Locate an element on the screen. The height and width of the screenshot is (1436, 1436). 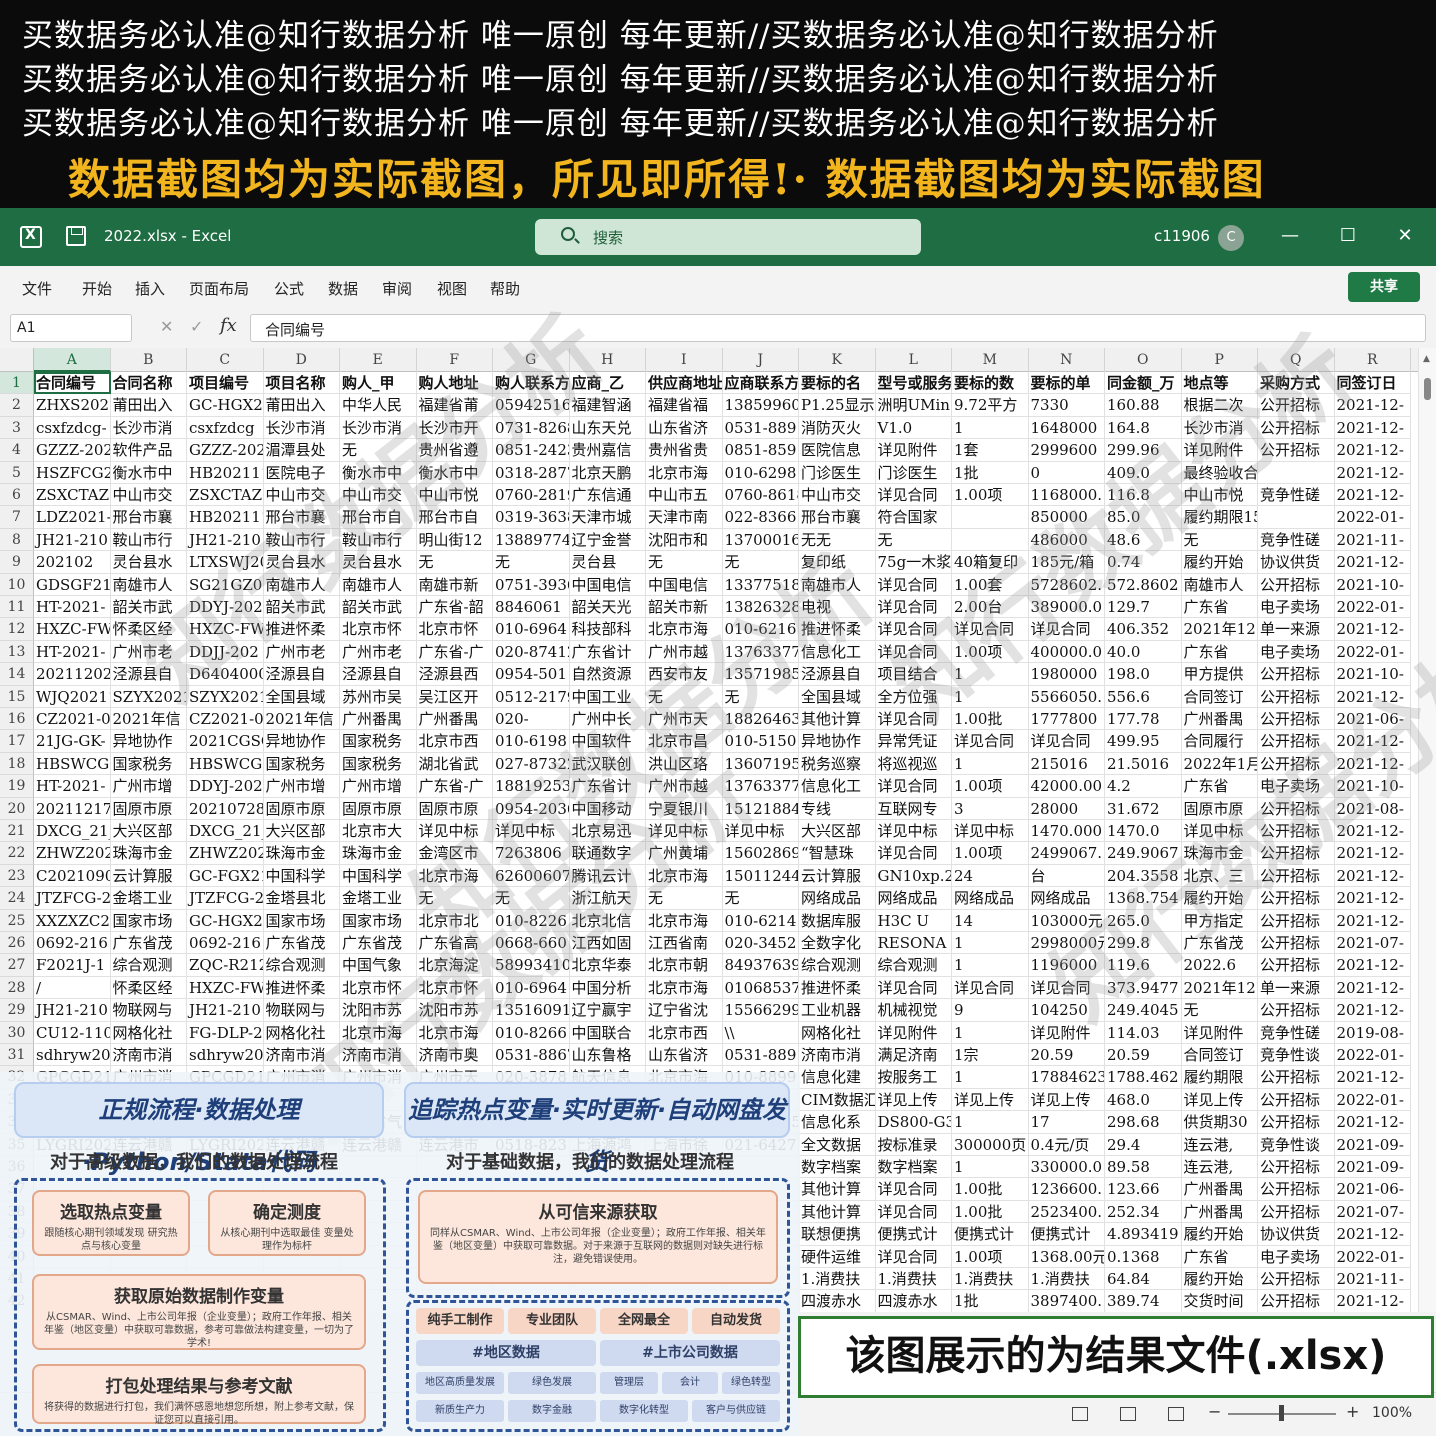
cell: 详见合同 is located at coordinates (1066, 629).